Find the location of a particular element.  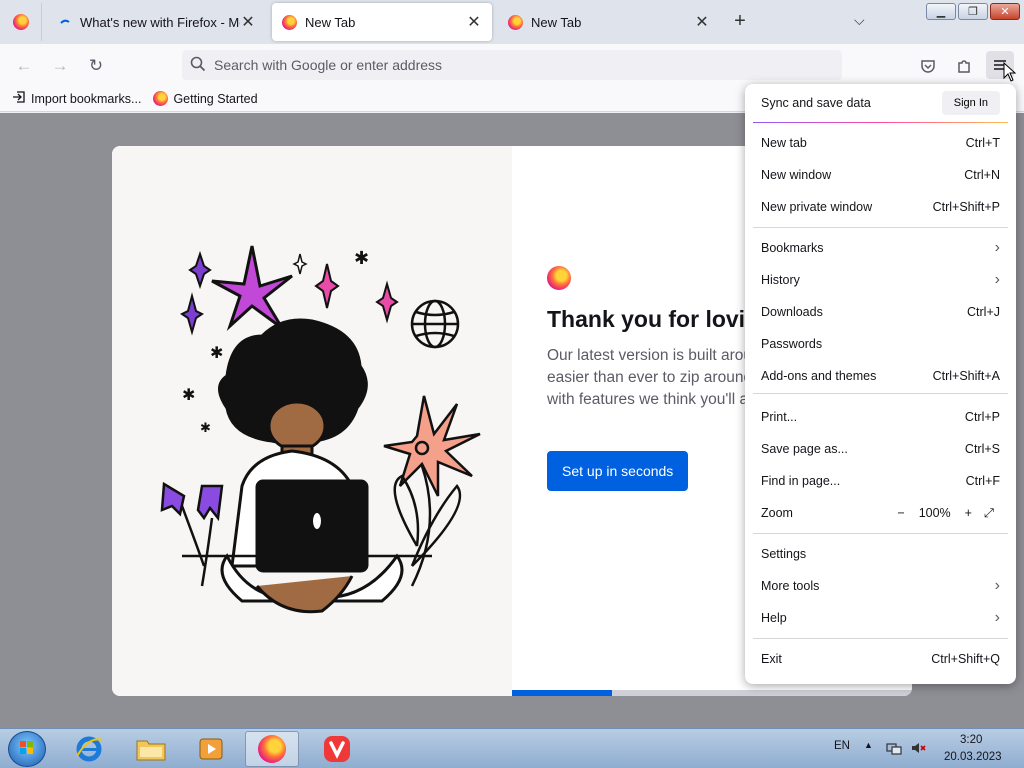

forward-button: → is located at coordinates (60, 66).